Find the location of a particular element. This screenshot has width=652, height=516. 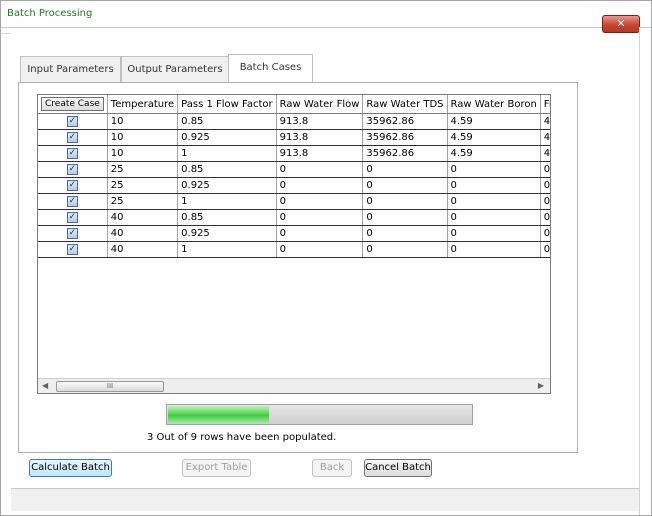

tab-label: Output Parameters is located at coordinates (175, 69).